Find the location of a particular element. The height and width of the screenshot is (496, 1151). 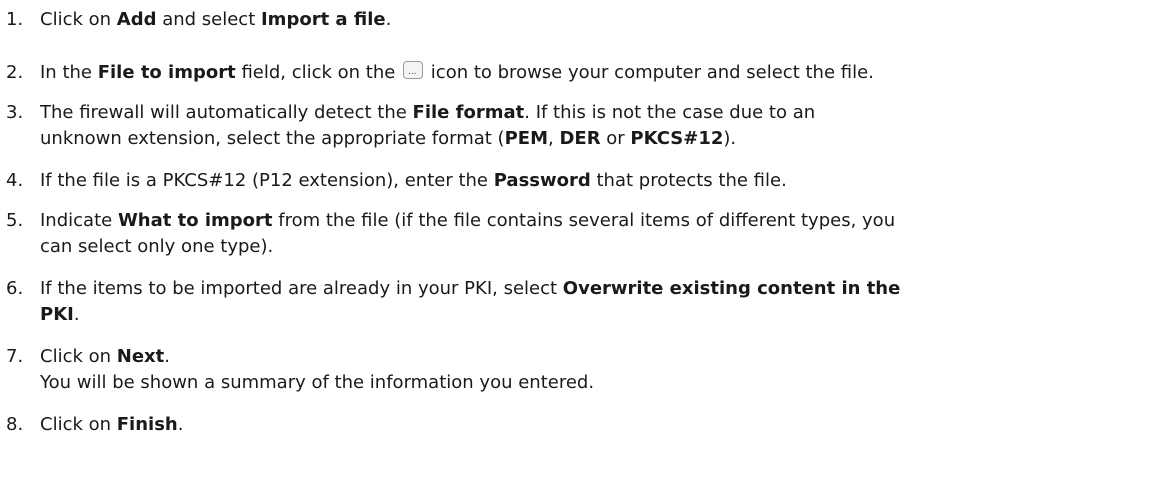

text-run: , is located at coordinates (554, 138).